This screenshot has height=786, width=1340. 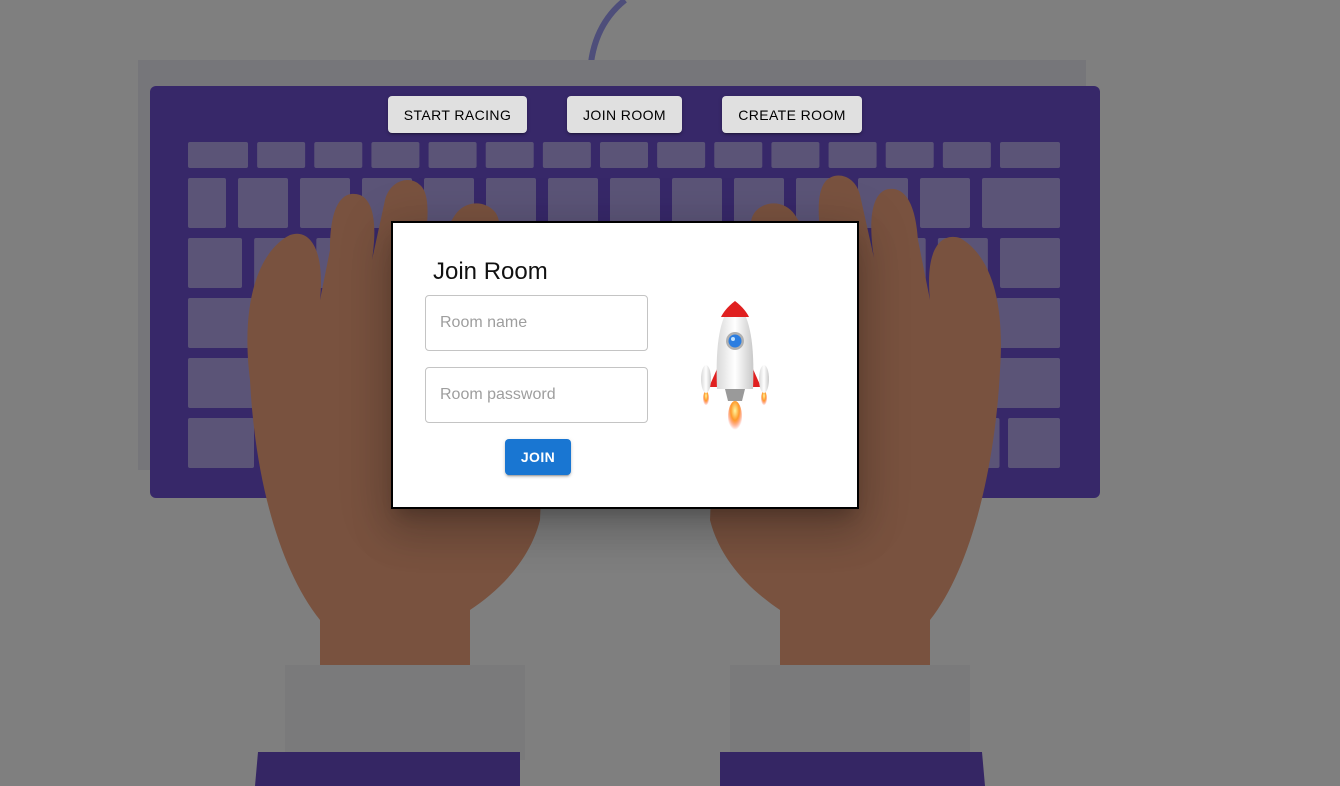 What do you see at coordinates (625, 365) in the screenshot?
I see `join-room-dialog: Join Room JOIN` at bounding box center [625, 365].